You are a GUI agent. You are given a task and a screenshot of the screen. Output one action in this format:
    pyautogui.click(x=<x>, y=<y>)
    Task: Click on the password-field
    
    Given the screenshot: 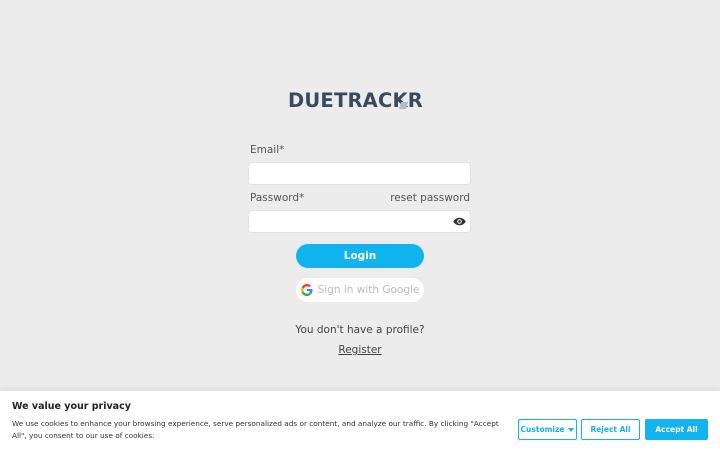 What is the action you would take?
    pyautogui.click(x=359, y=221)
    